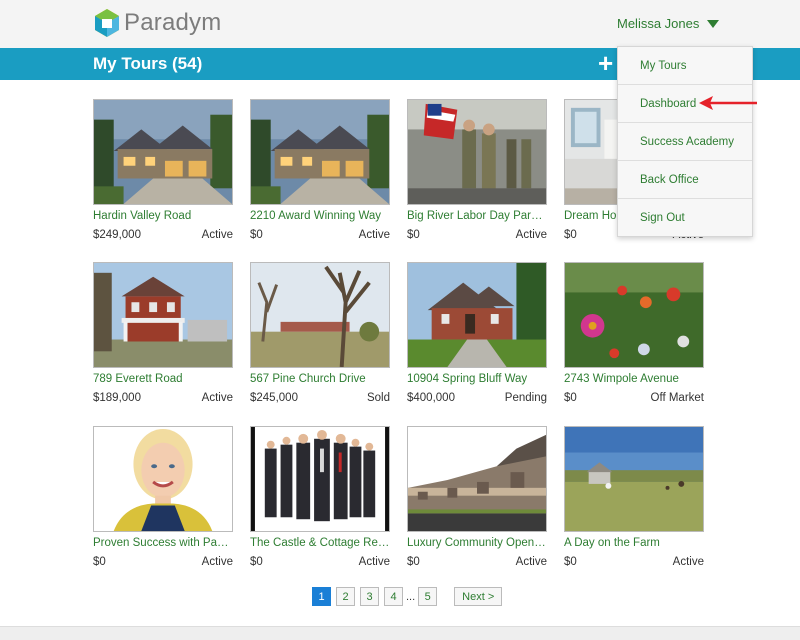 The height and width of the screenshot is (640, 800). What do you see at coordinates (320, 379) in the screenshot?
I see `tour-title: 567 Pine Church Drive` at bounding box center [320, 379].